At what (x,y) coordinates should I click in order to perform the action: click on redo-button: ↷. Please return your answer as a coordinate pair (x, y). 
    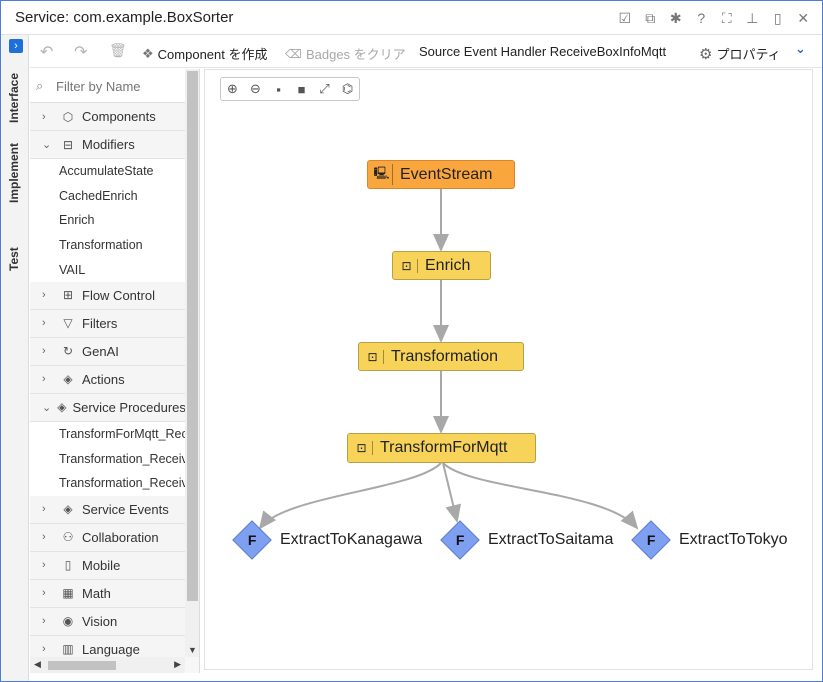
    Looking at the image, I should click on (80, 52).